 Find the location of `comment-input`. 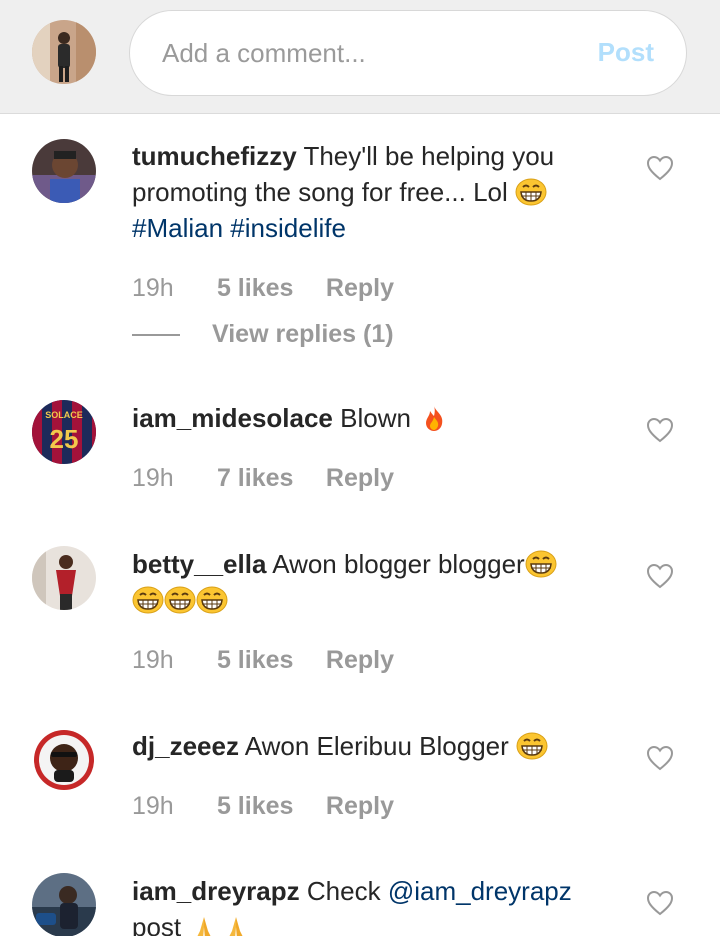

comment-input is located at coordinates (372, 53).